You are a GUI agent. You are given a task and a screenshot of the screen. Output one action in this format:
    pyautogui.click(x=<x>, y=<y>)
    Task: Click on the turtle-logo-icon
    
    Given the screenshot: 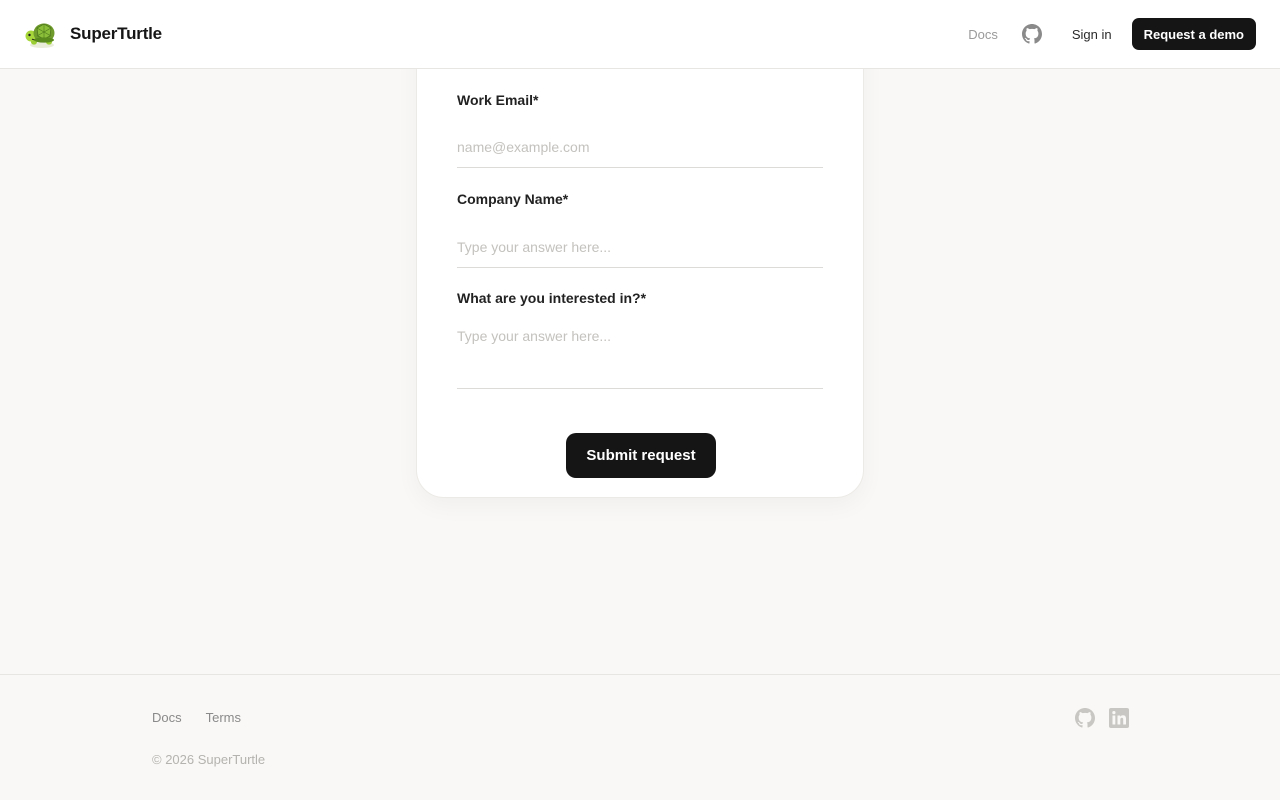 What is the action you would take?
    pyautogui.click(x=42, y=34)
    